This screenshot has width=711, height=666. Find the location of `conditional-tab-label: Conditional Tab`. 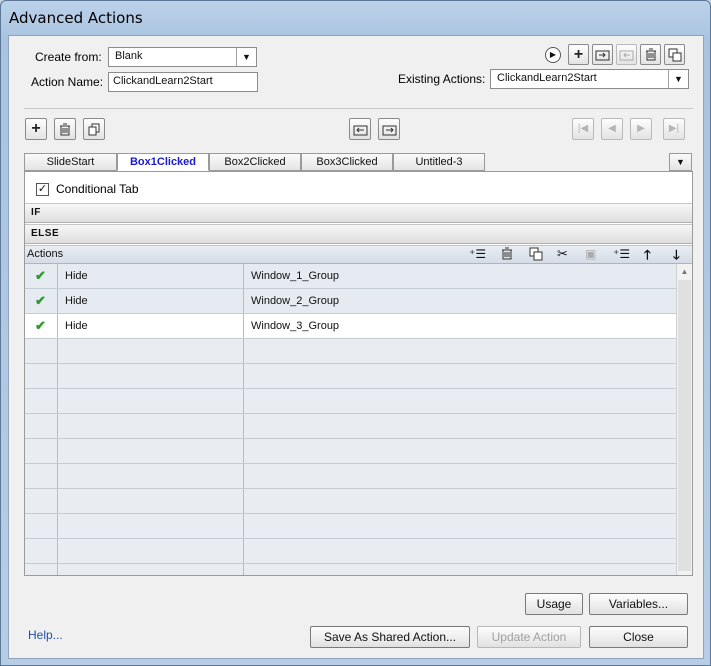

conditional-tab-label: Conditional Tab is located at coordinates (97, 189).